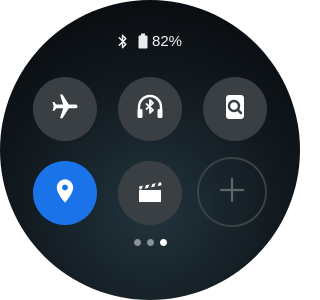  I want to click on bluetooth-headphones-icon, so click(150, 109).